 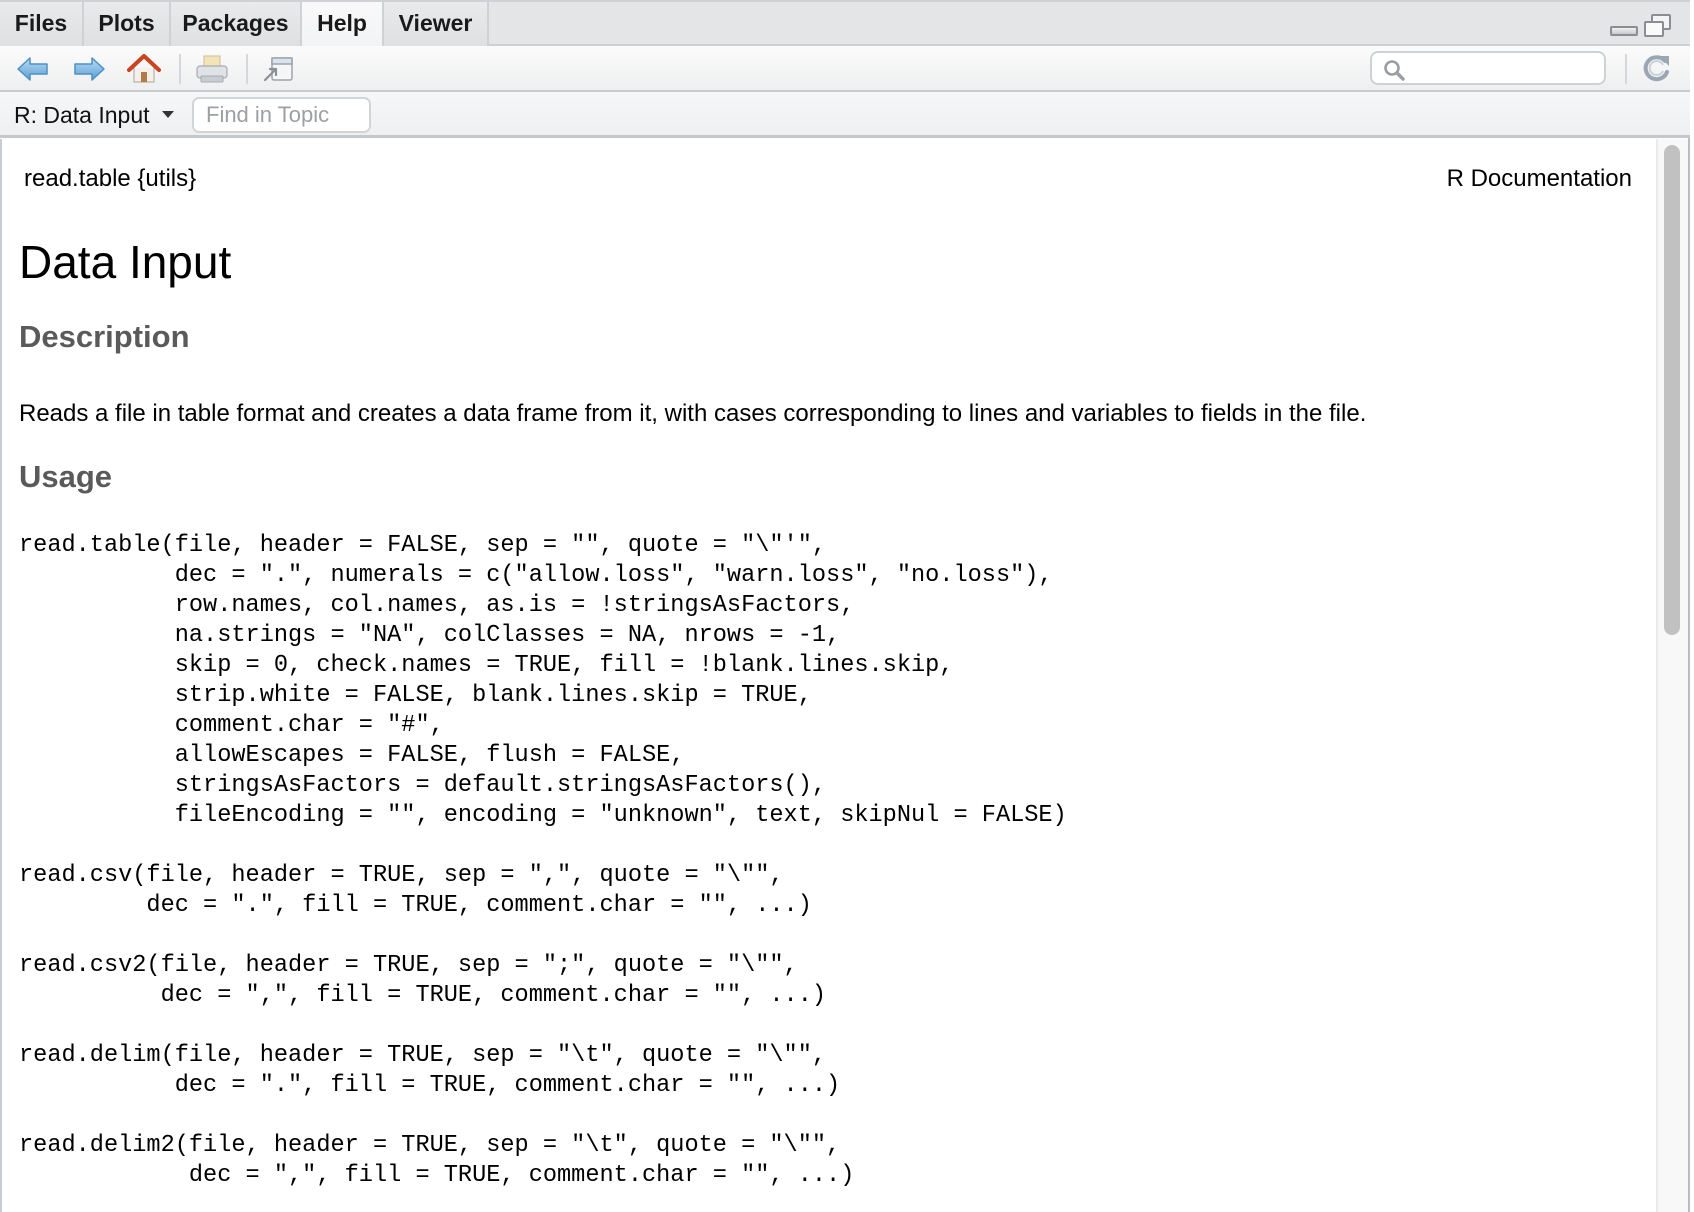 I want to click on tab-plots: Plots, so click(x=127, y=24).